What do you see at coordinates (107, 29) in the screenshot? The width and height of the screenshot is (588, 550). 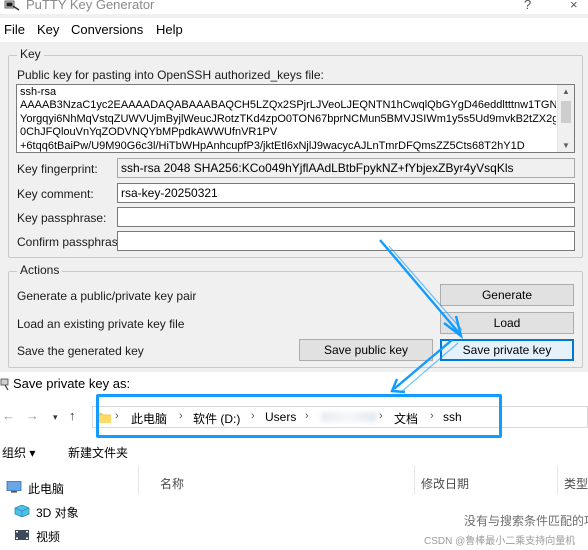 I see `menu-conversions: Conversions` at bounding box center [107, 29].